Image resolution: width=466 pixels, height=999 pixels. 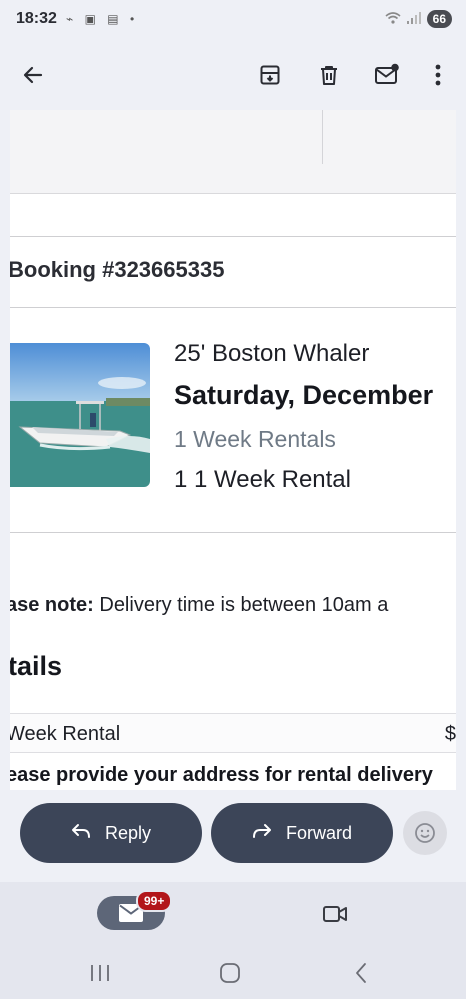 I want to click on meet-tab, so click(x=335, y=914).